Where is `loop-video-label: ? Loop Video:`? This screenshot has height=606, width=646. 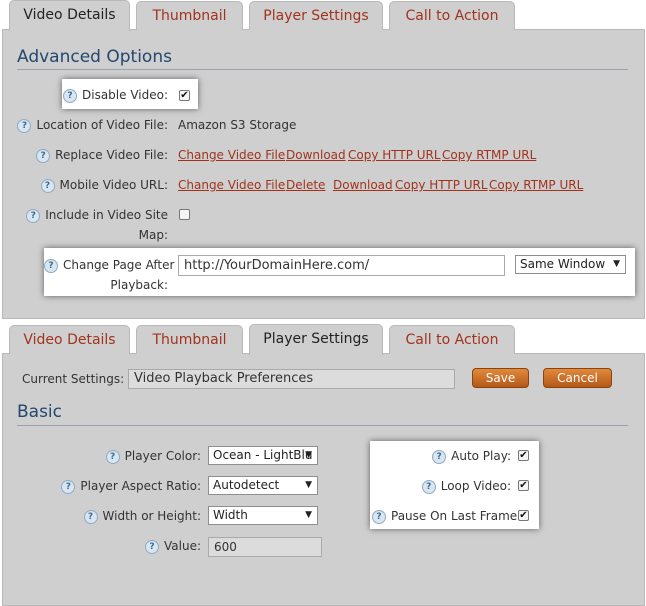 loop-video-label: ? Loop Video: is located at coordinates (441, 486).